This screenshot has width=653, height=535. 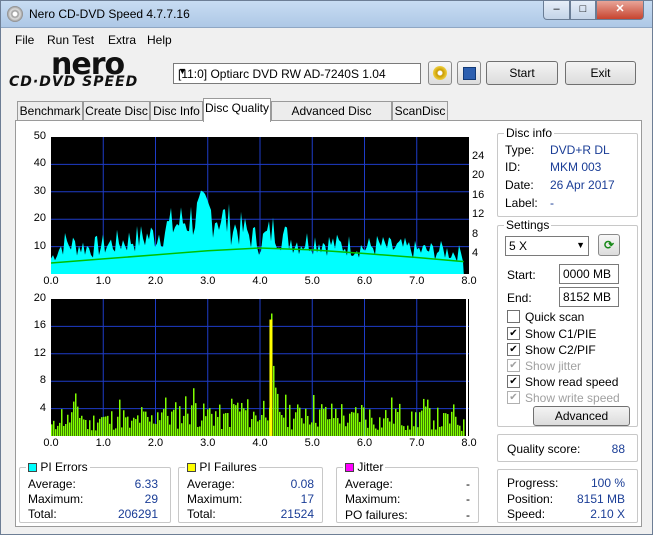 I want to click on cyan-swatch, so click(x=32, y=467).